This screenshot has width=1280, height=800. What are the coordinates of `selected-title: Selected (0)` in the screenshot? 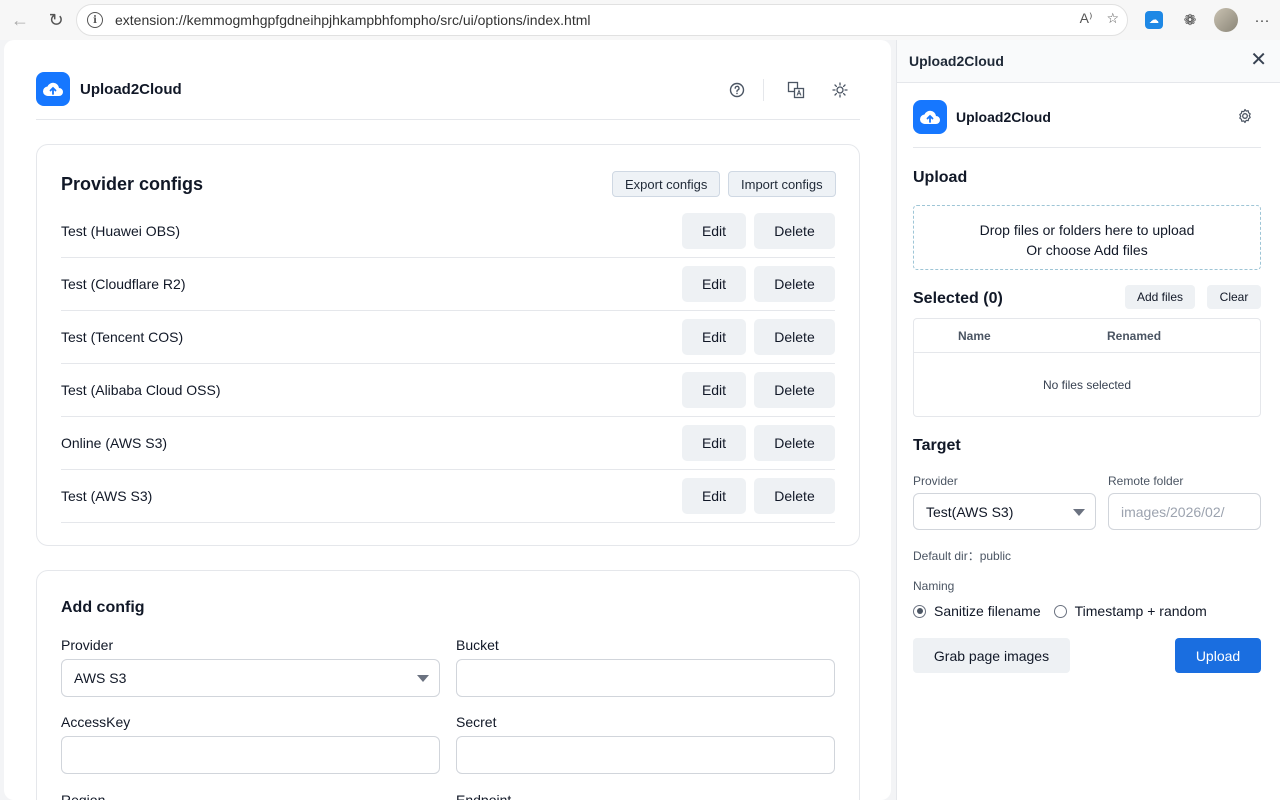 It's located at (958, 298).